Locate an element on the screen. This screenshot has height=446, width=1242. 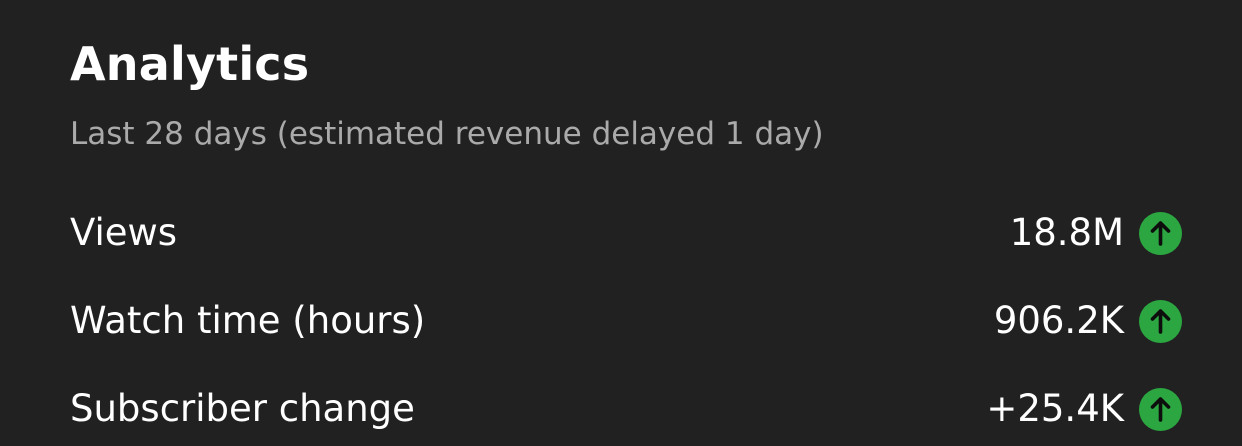
metric-value: 906.2K is located at coordinates (1058, 320).